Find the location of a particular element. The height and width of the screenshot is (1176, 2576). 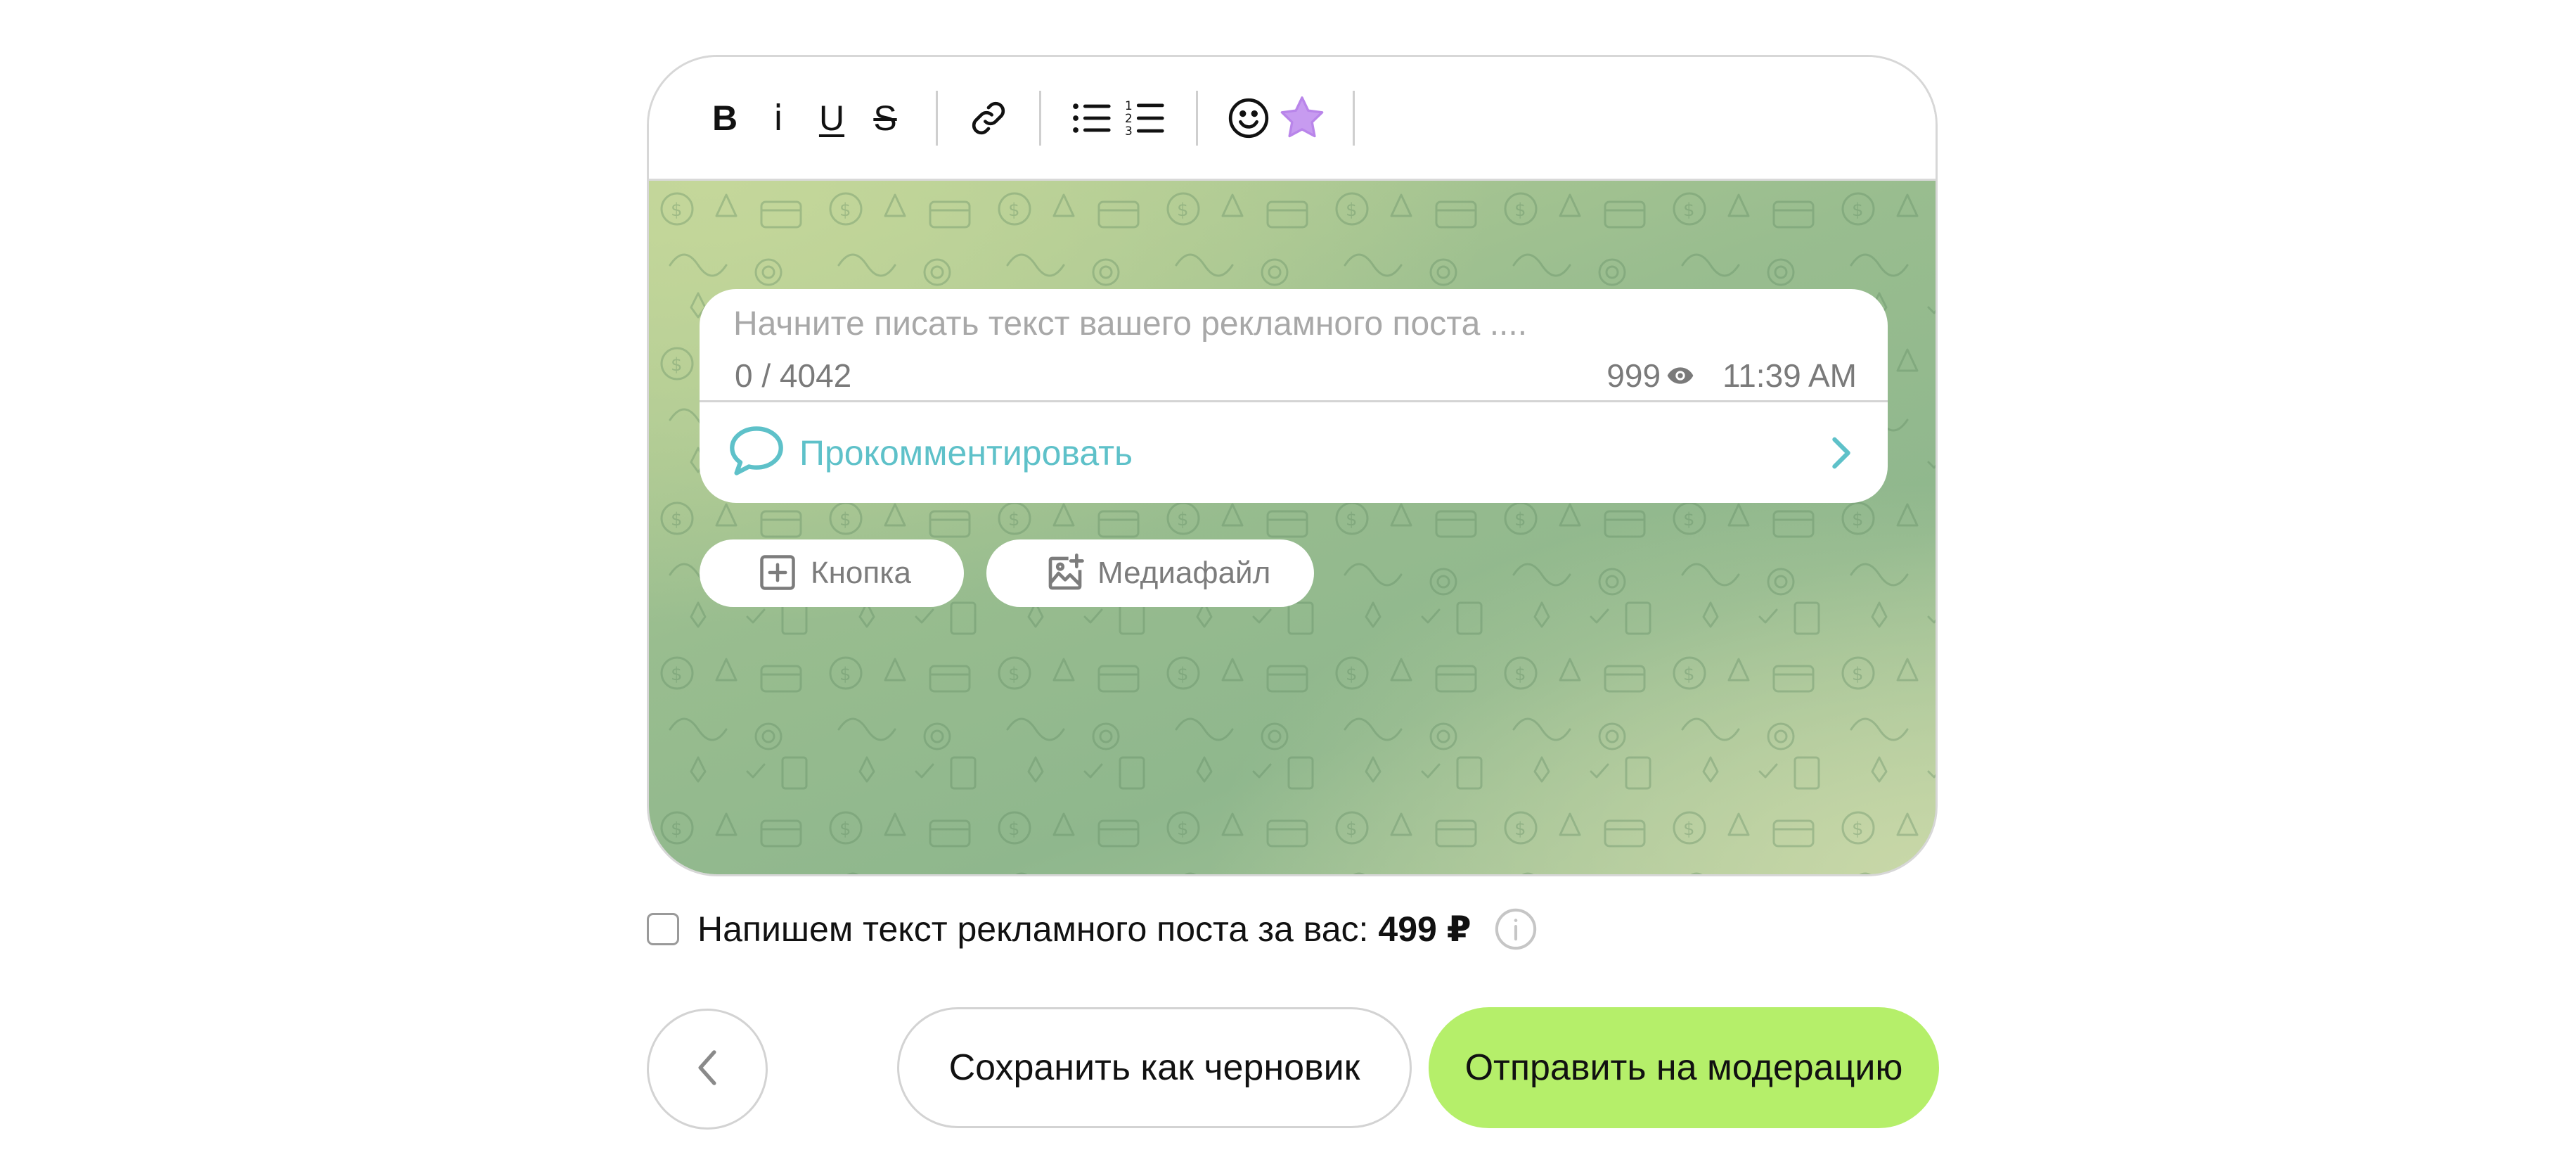

copywriting-label: Напишем текст рекламного поста за вас: is located at coordinates (1033, 929).